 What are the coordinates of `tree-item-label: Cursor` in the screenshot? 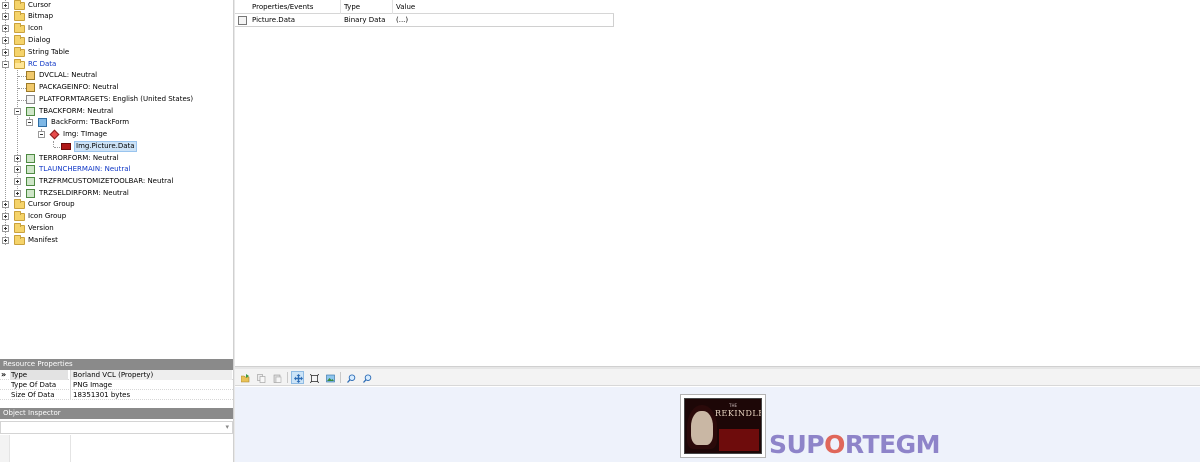 It's located at (40, 5).